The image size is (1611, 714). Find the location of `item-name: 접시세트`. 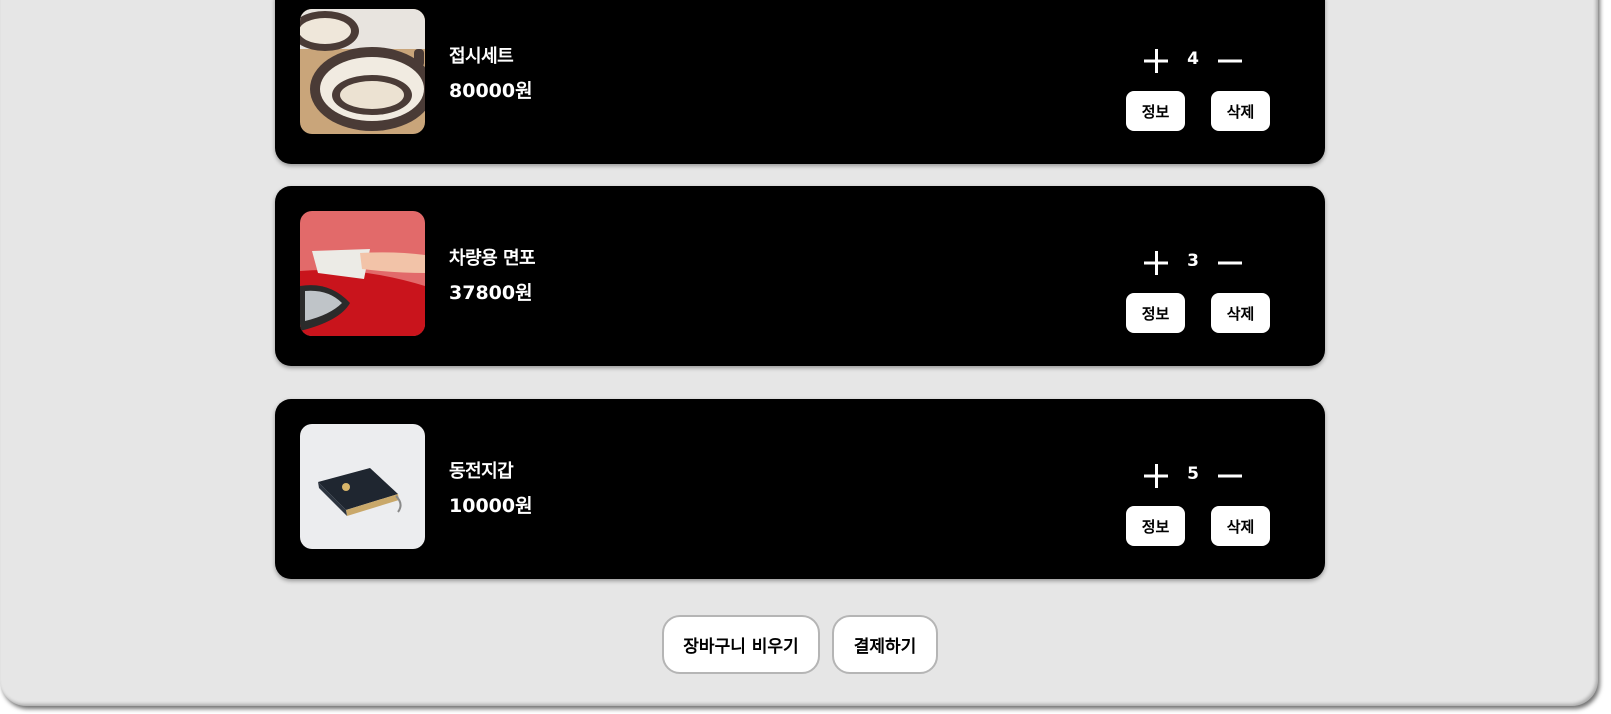

item-name: 접시세트 is located at coordinates (481, 56).